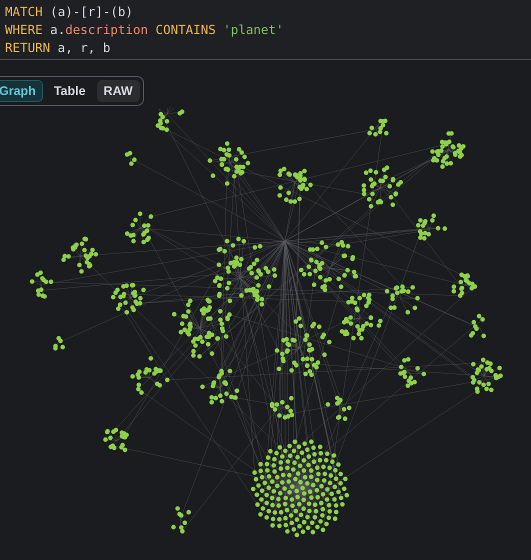 The width and height of the screenshot is (531, 560). Describe the element at coordinates (118, 91) in the screenshot. I see `view-tab: RAW` at that location.